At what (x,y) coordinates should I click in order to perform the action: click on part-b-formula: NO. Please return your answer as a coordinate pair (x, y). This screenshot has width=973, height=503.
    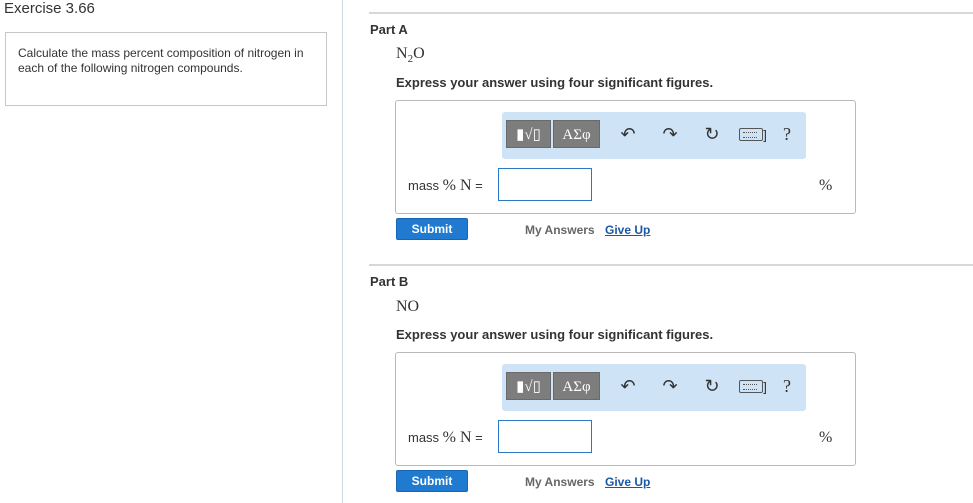
    Looking at the image, I should click on (407, 308).